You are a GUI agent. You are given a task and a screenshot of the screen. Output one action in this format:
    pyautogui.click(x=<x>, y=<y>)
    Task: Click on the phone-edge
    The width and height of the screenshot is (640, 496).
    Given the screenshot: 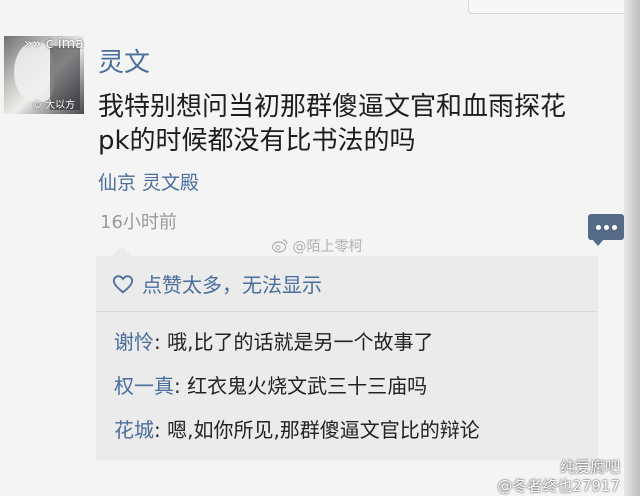 What is the action you would take?
    pyautogui.click(x=632, y=248)
    